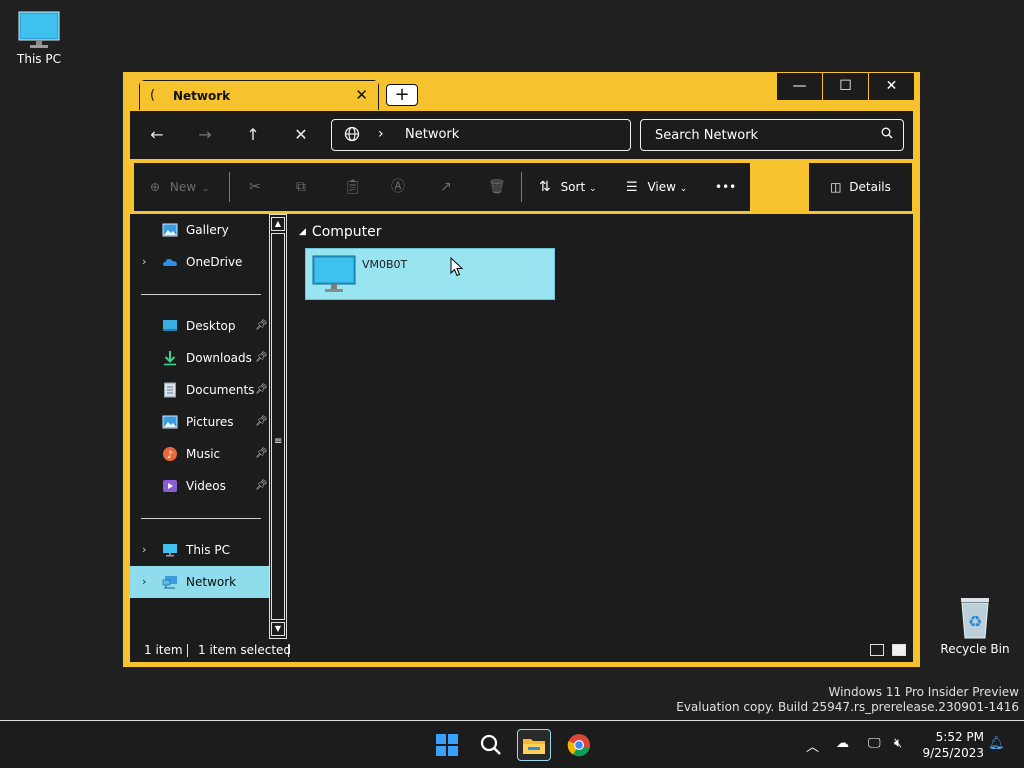  What do you see at coordinates (157, 135) in the screenshot?
I see `back-button: ←` at bounding box center [157, 135].